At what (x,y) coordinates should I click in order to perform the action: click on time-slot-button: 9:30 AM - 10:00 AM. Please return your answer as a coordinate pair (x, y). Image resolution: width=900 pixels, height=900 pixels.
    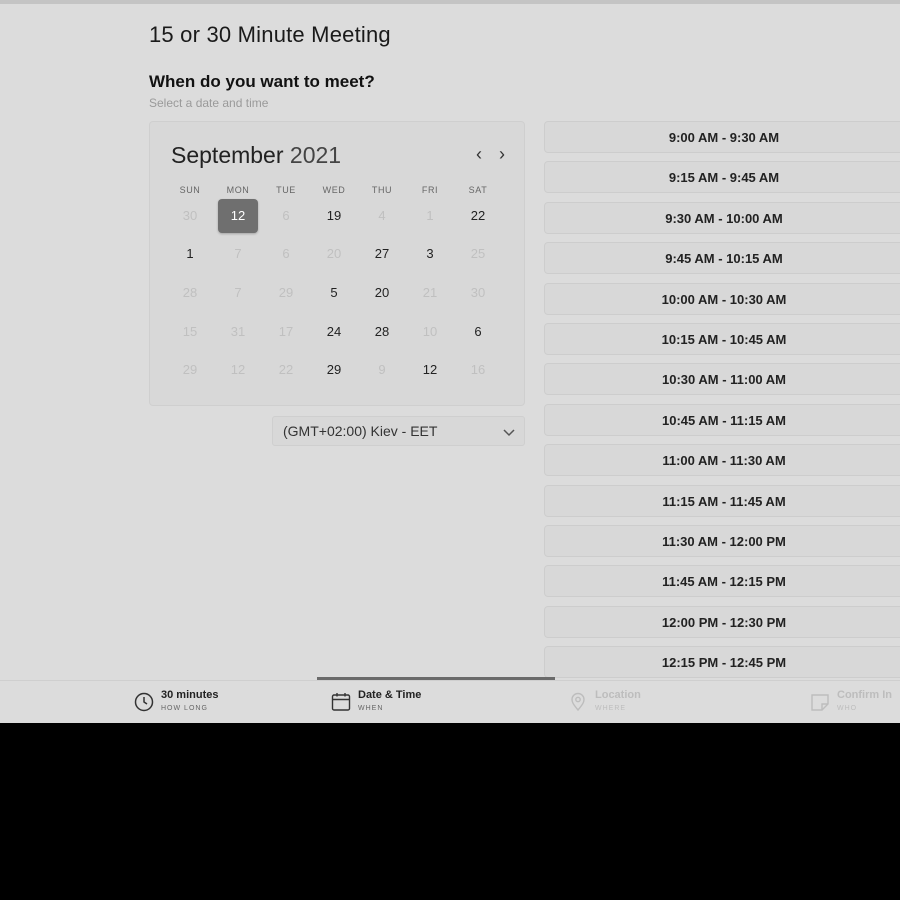
    Looking at the image, I should click on (722, 217).